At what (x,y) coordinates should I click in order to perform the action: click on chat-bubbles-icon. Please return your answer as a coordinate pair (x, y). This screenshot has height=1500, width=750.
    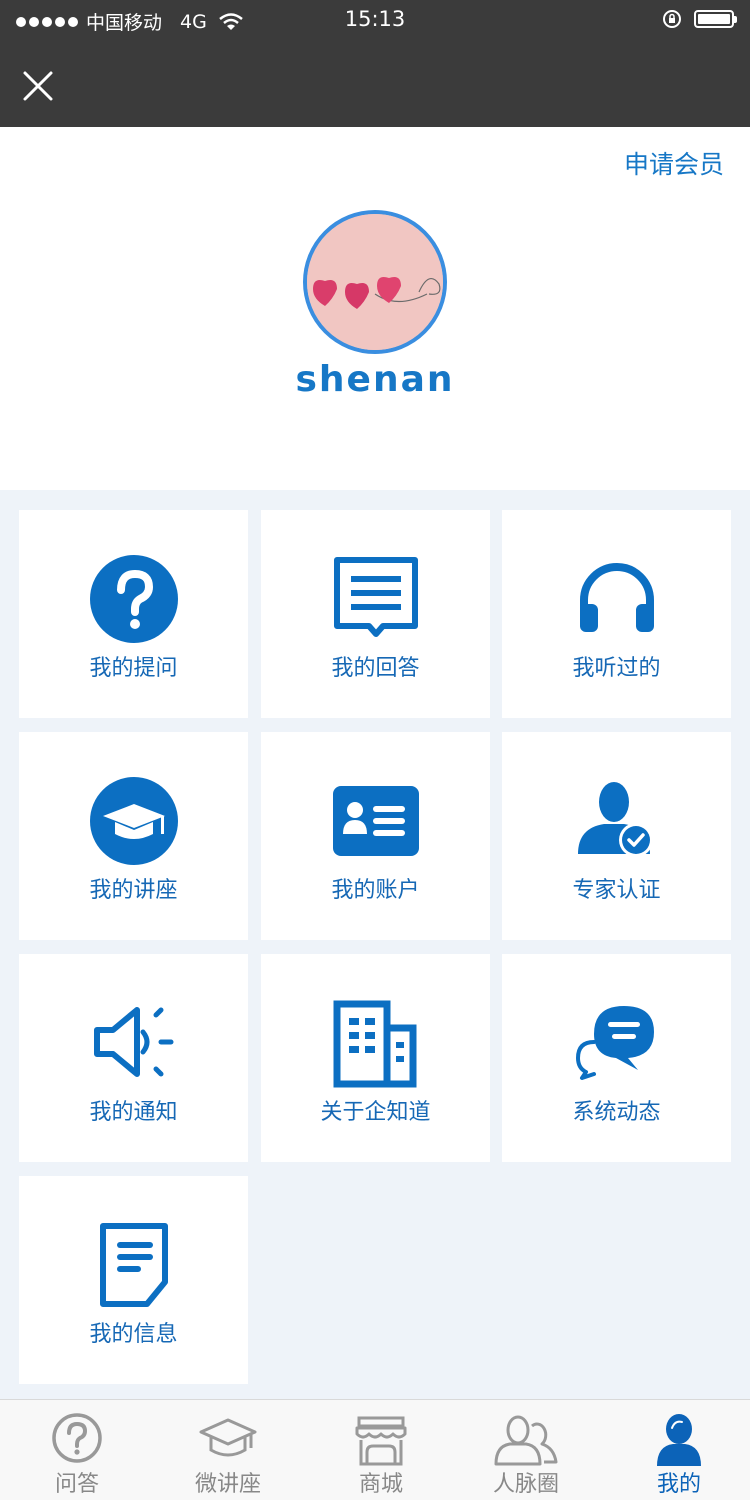
    Looking at the image, I should click on (614, 1043).